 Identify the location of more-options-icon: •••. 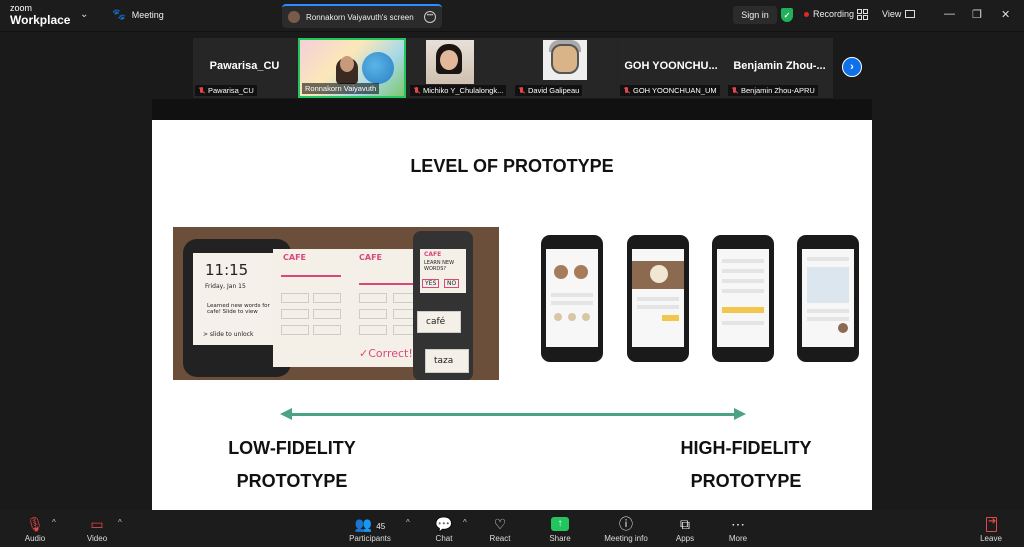
(430, 17).